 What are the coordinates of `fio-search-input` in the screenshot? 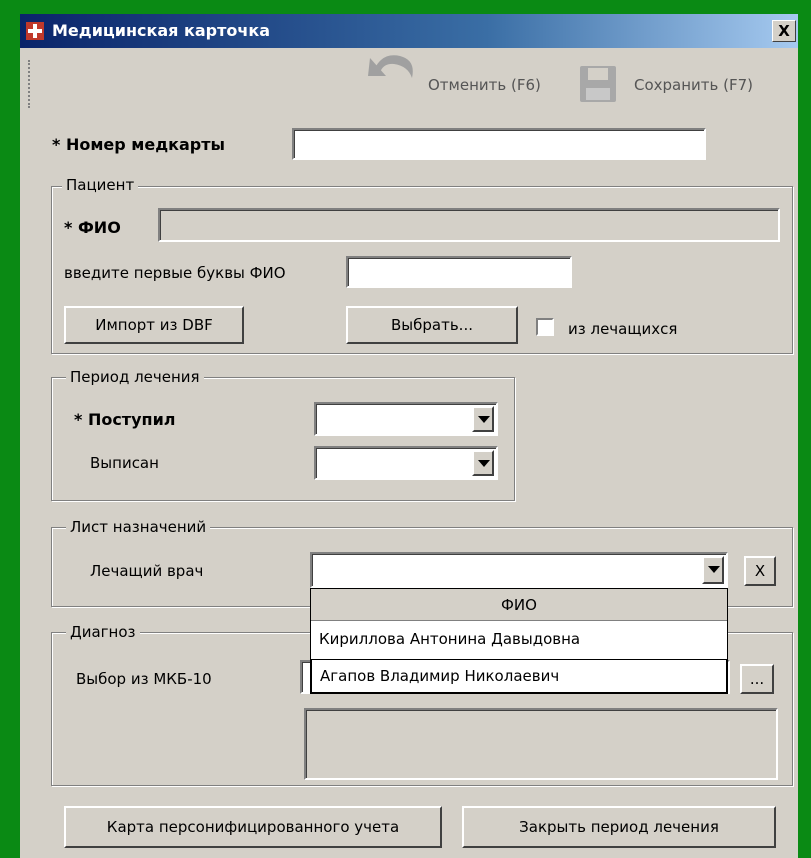 It's located at (459, 272).